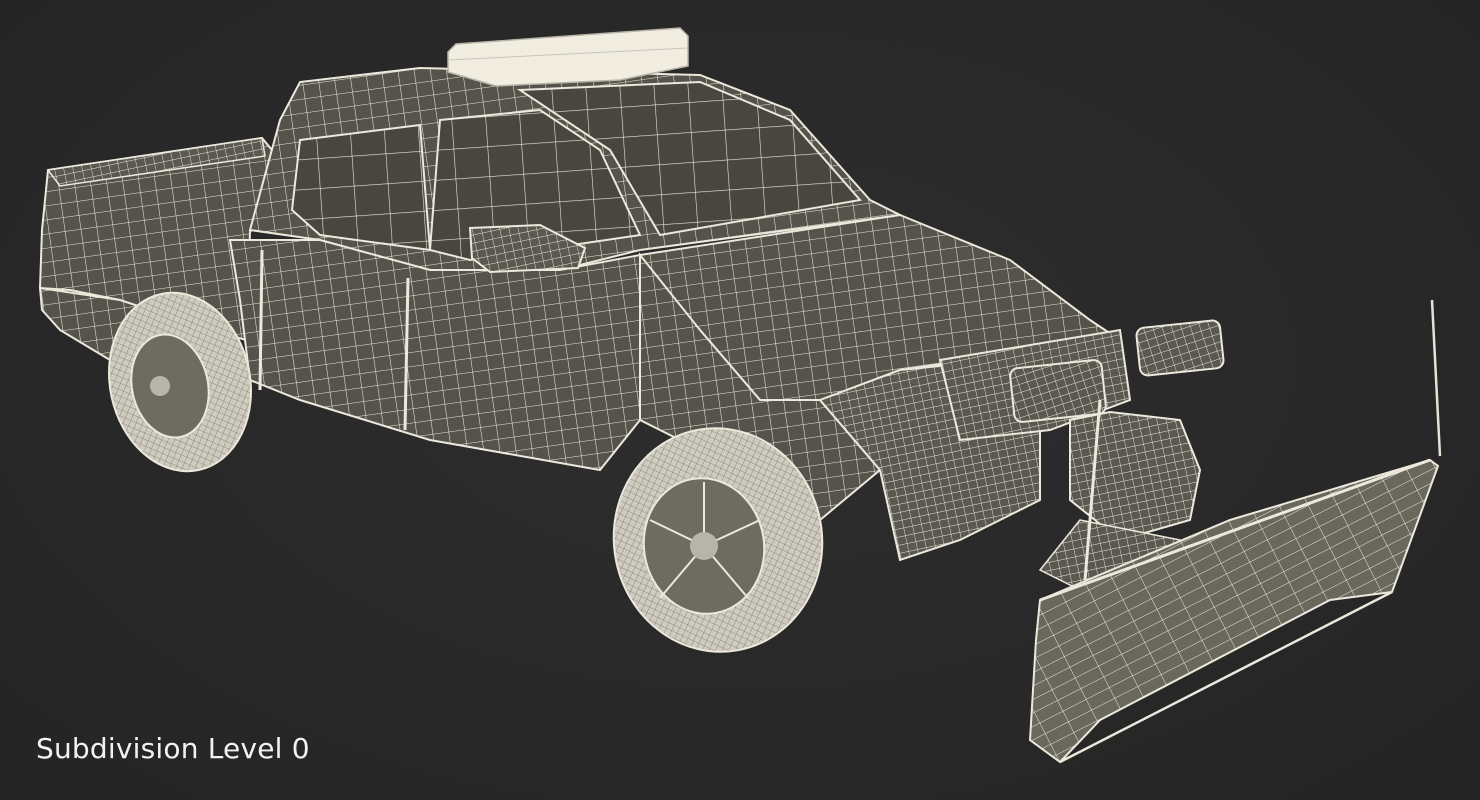  What do you see at coordinates (1436, 378) in the screenshot?
I see `antenna` at bounding box center [1436, 378].